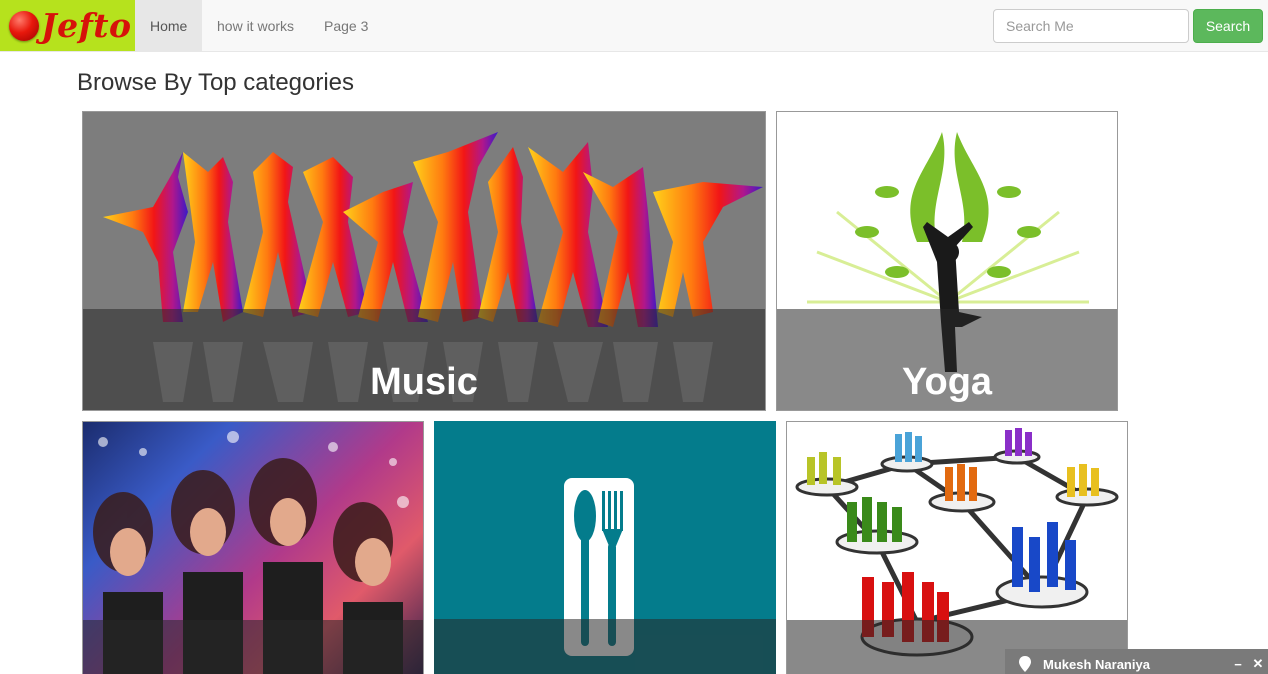 The image size is (1268, 674). I want to click on brand-logo: Jefto, so click(67, 25).